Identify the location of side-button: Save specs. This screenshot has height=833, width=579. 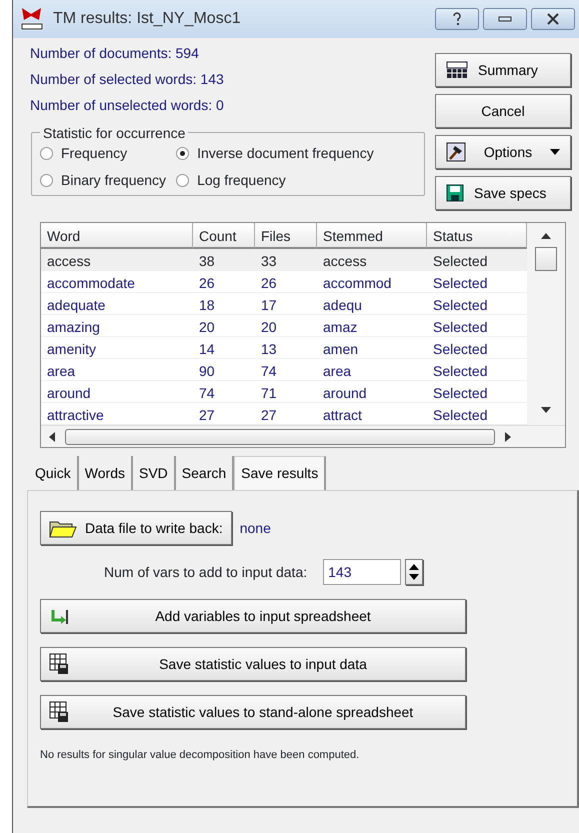
(503, 193).